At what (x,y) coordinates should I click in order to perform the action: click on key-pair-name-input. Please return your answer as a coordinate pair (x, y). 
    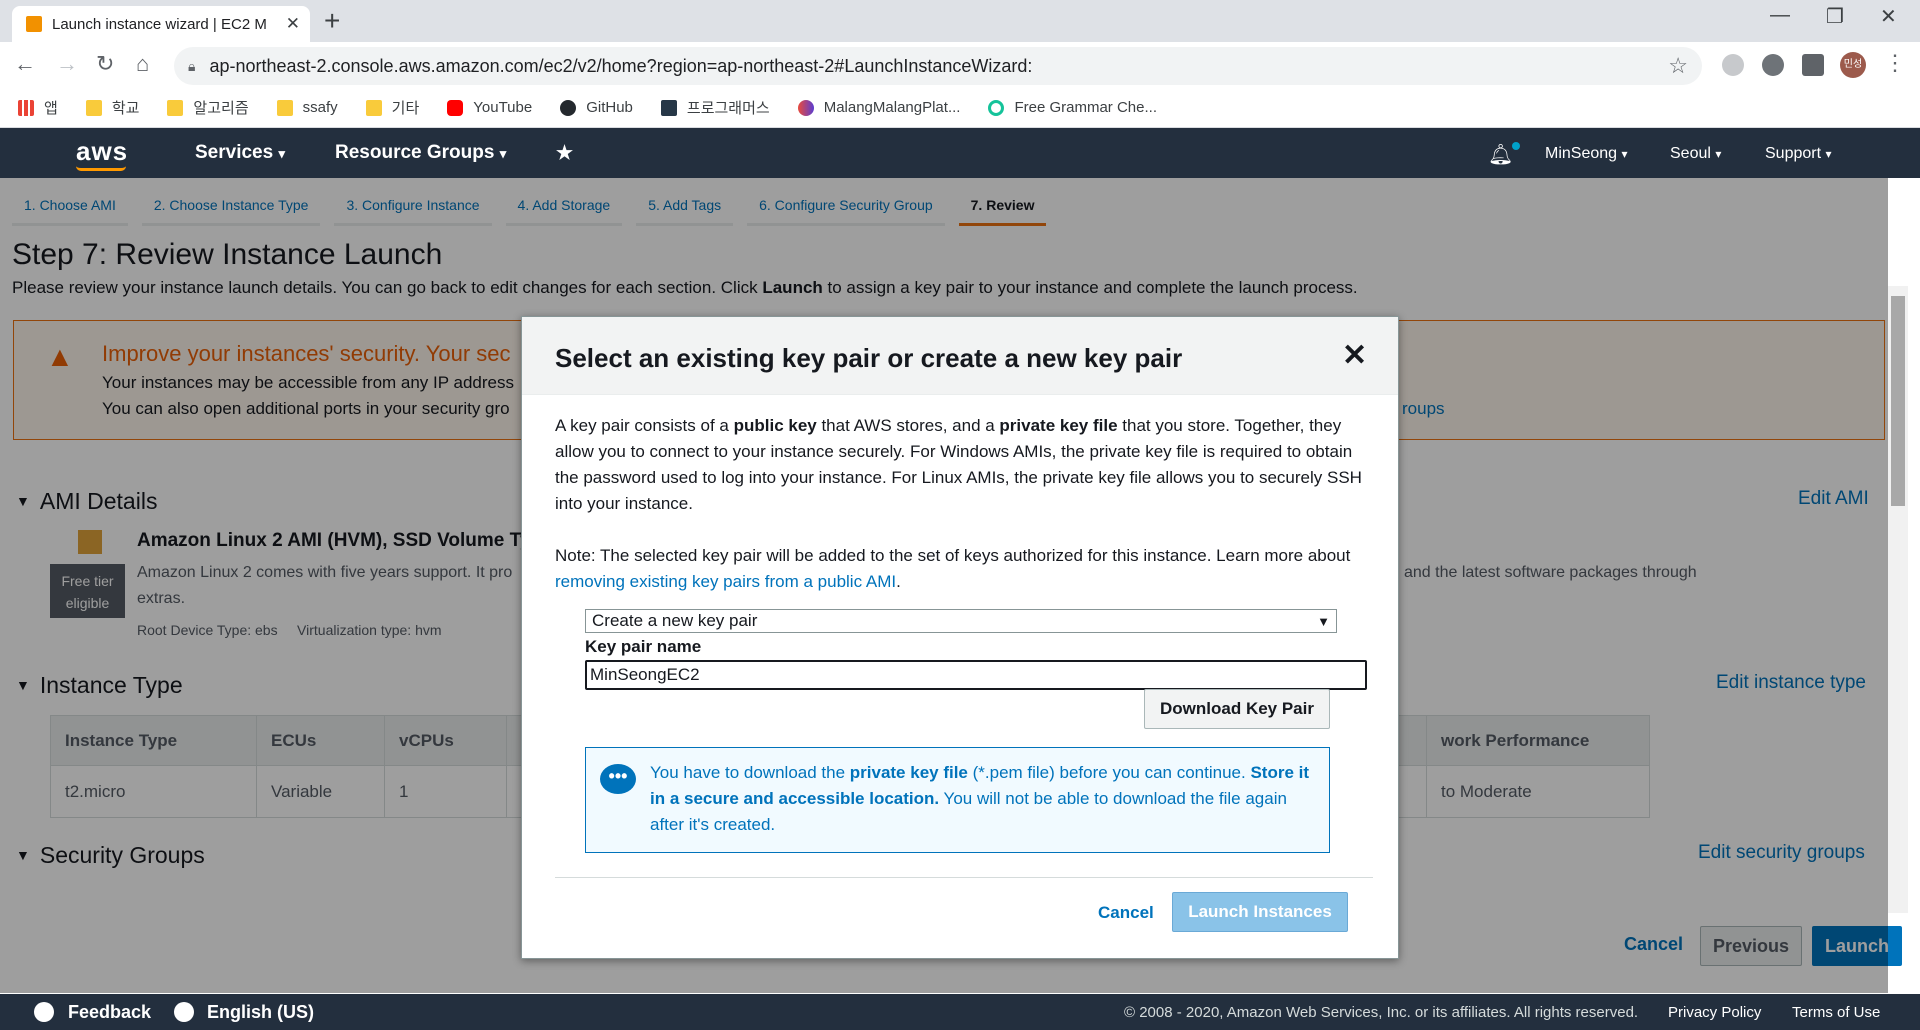
    Looking at the image, I should click on (976, 675).